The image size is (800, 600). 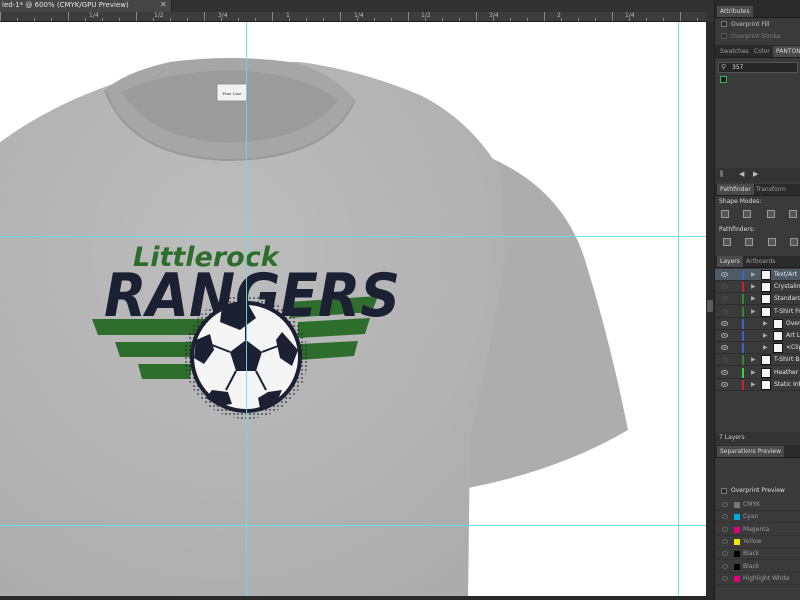 I want to click on separation-row: Yellow, so click(x=757, y=542).